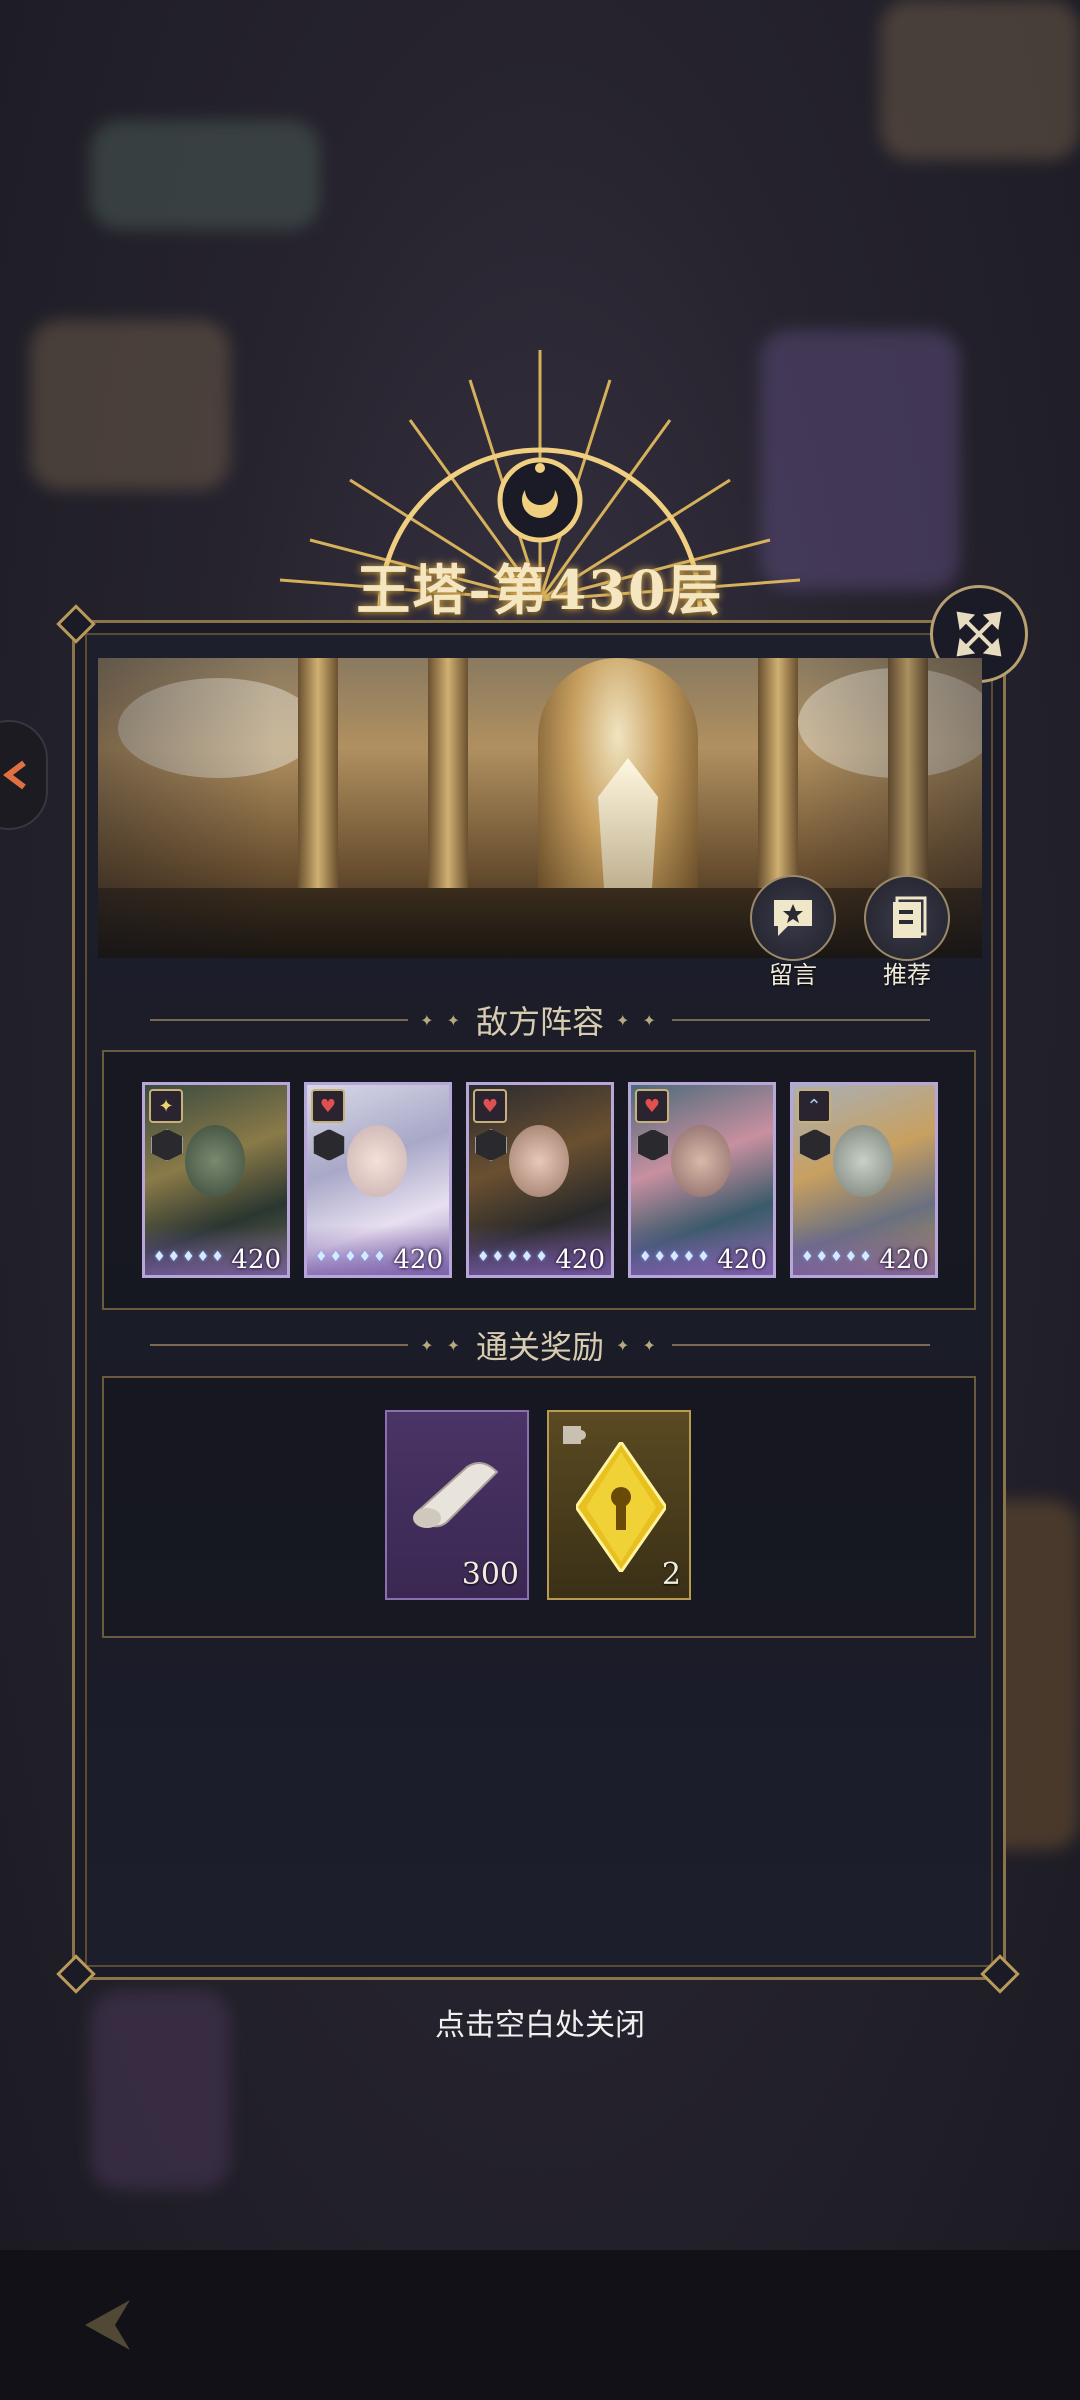 The image size is (1080, 2400). Describe the element at coordinates (540, 2325) in the screenshot. I see `bottom-nav-bar` at that location.